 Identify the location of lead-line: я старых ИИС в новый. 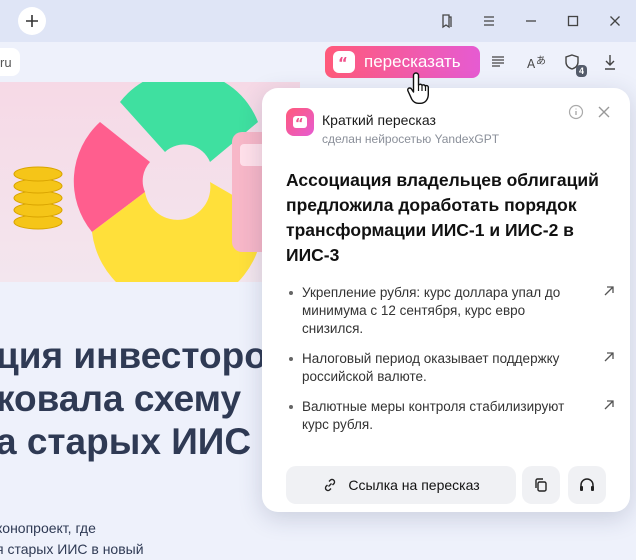
(72, 549).